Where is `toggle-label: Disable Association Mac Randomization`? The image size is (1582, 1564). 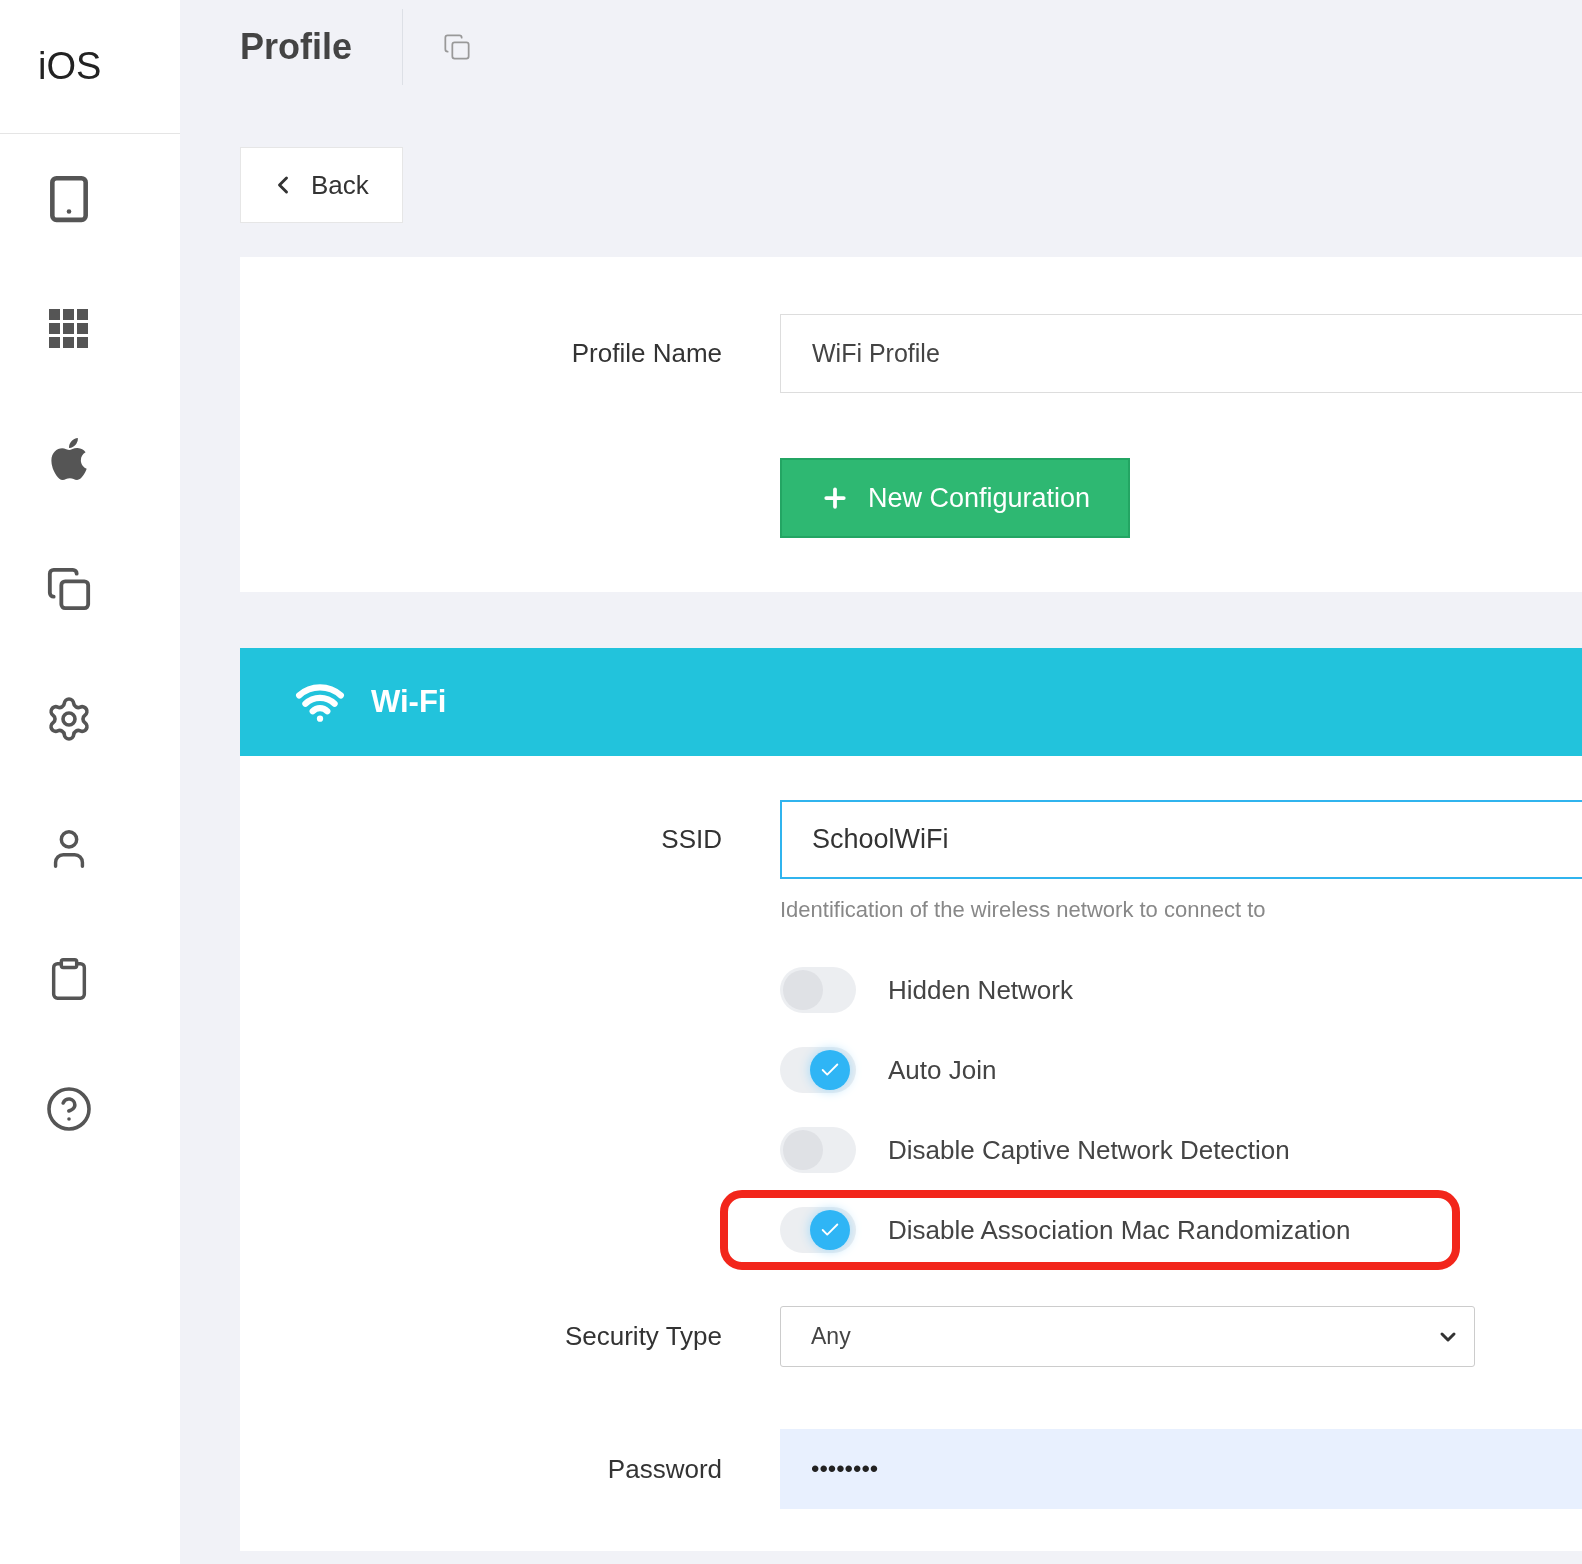
toggle-label: Disable Association Mac Randomization is located at coordinates (1119, 1230).